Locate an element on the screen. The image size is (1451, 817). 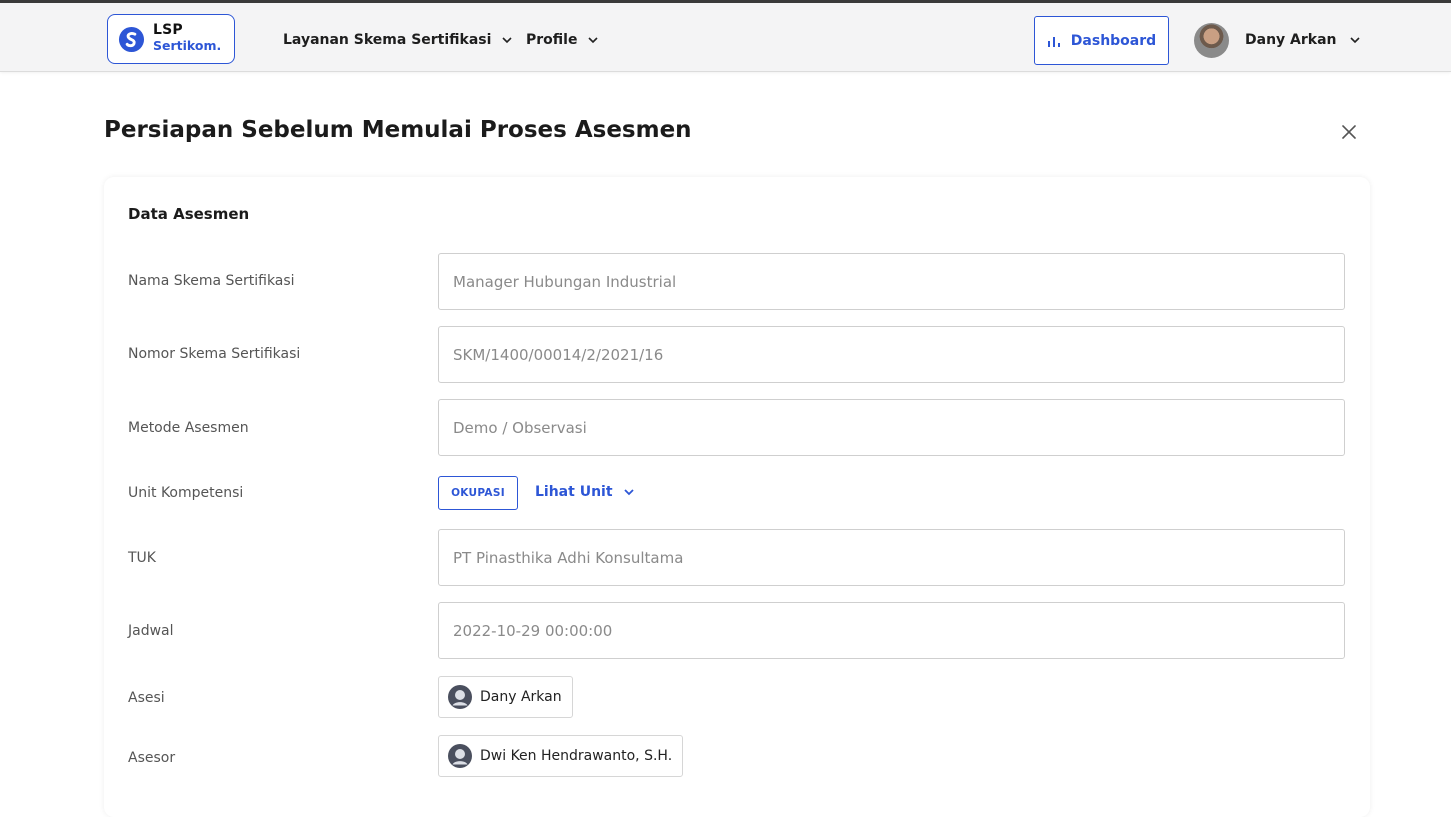
tuk-field: PT Pinasthika Adhi Konsultama is located at coordinates (891, 557).